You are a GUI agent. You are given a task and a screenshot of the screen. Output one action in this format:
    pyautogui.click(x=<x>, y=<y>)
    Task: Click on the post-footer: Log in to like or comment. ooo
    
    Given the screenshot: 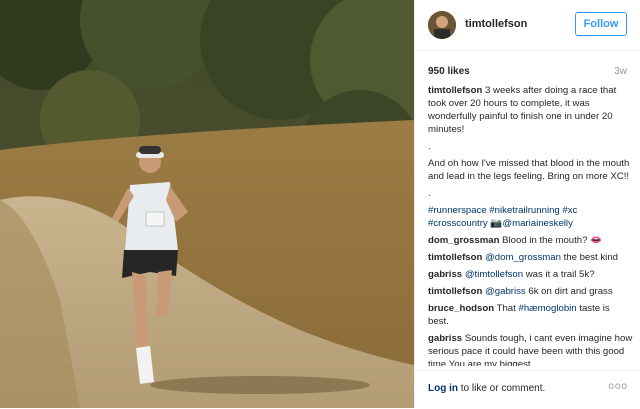 What is the action you would take?
    pyautogui.click(x=527, y=389)
    